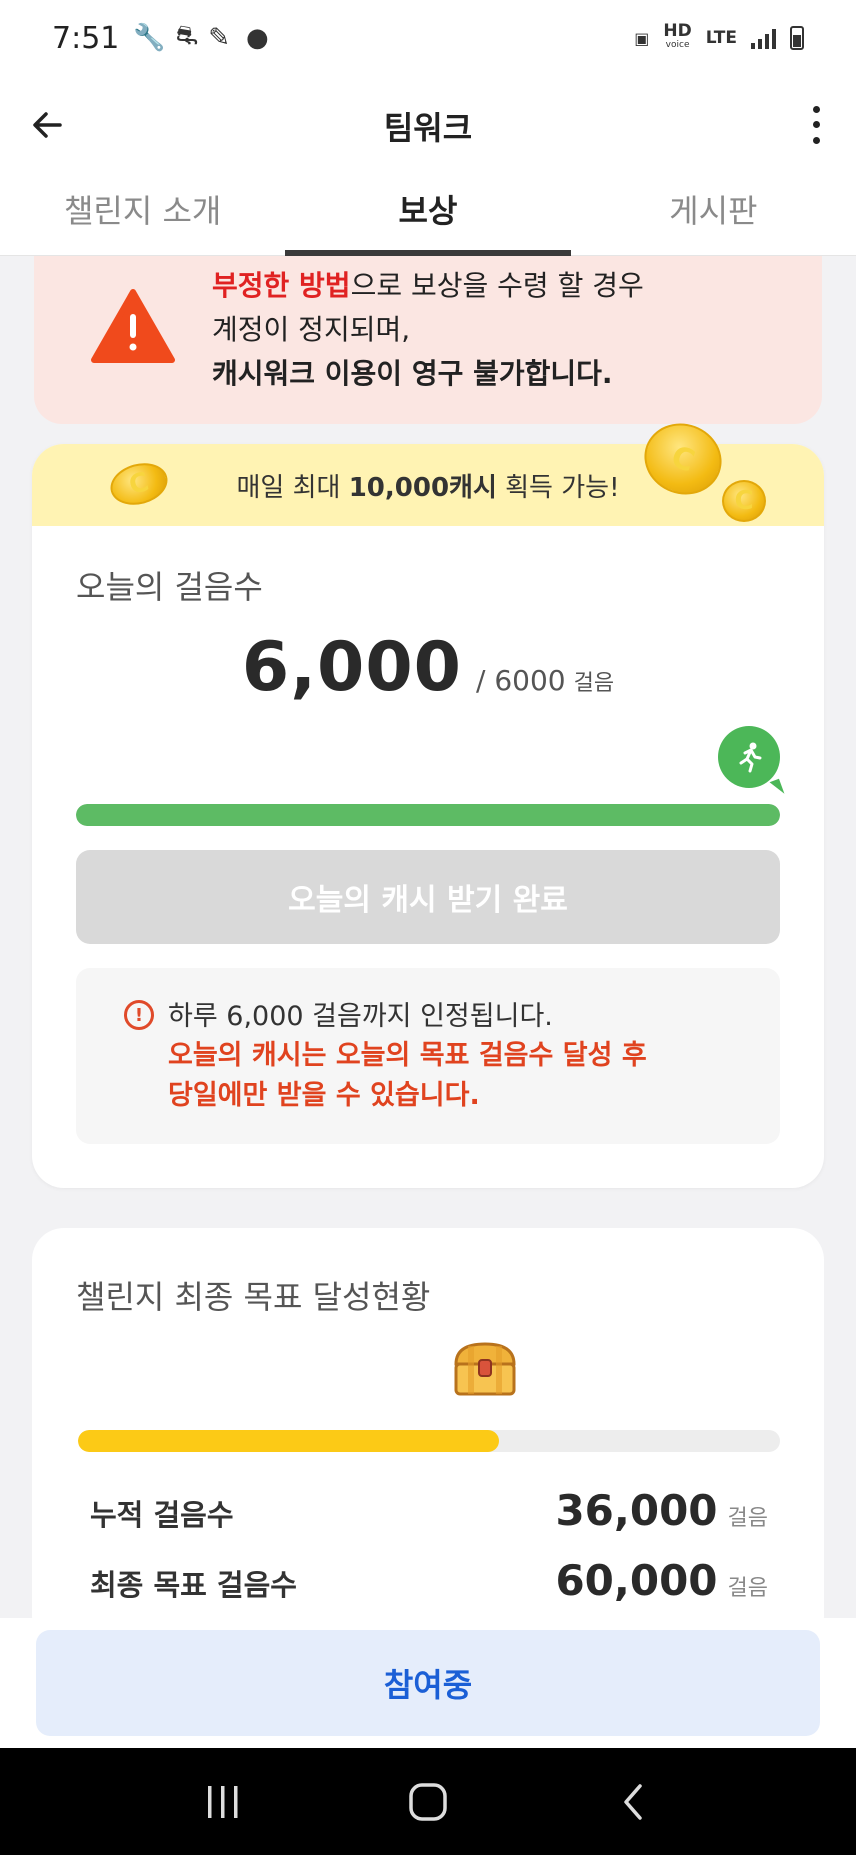 The image size is (856, 1855). What do you see at coordinates (744, 501) in the screenshot?
I see `coin-icon-small` at bounding box center [744, 501].